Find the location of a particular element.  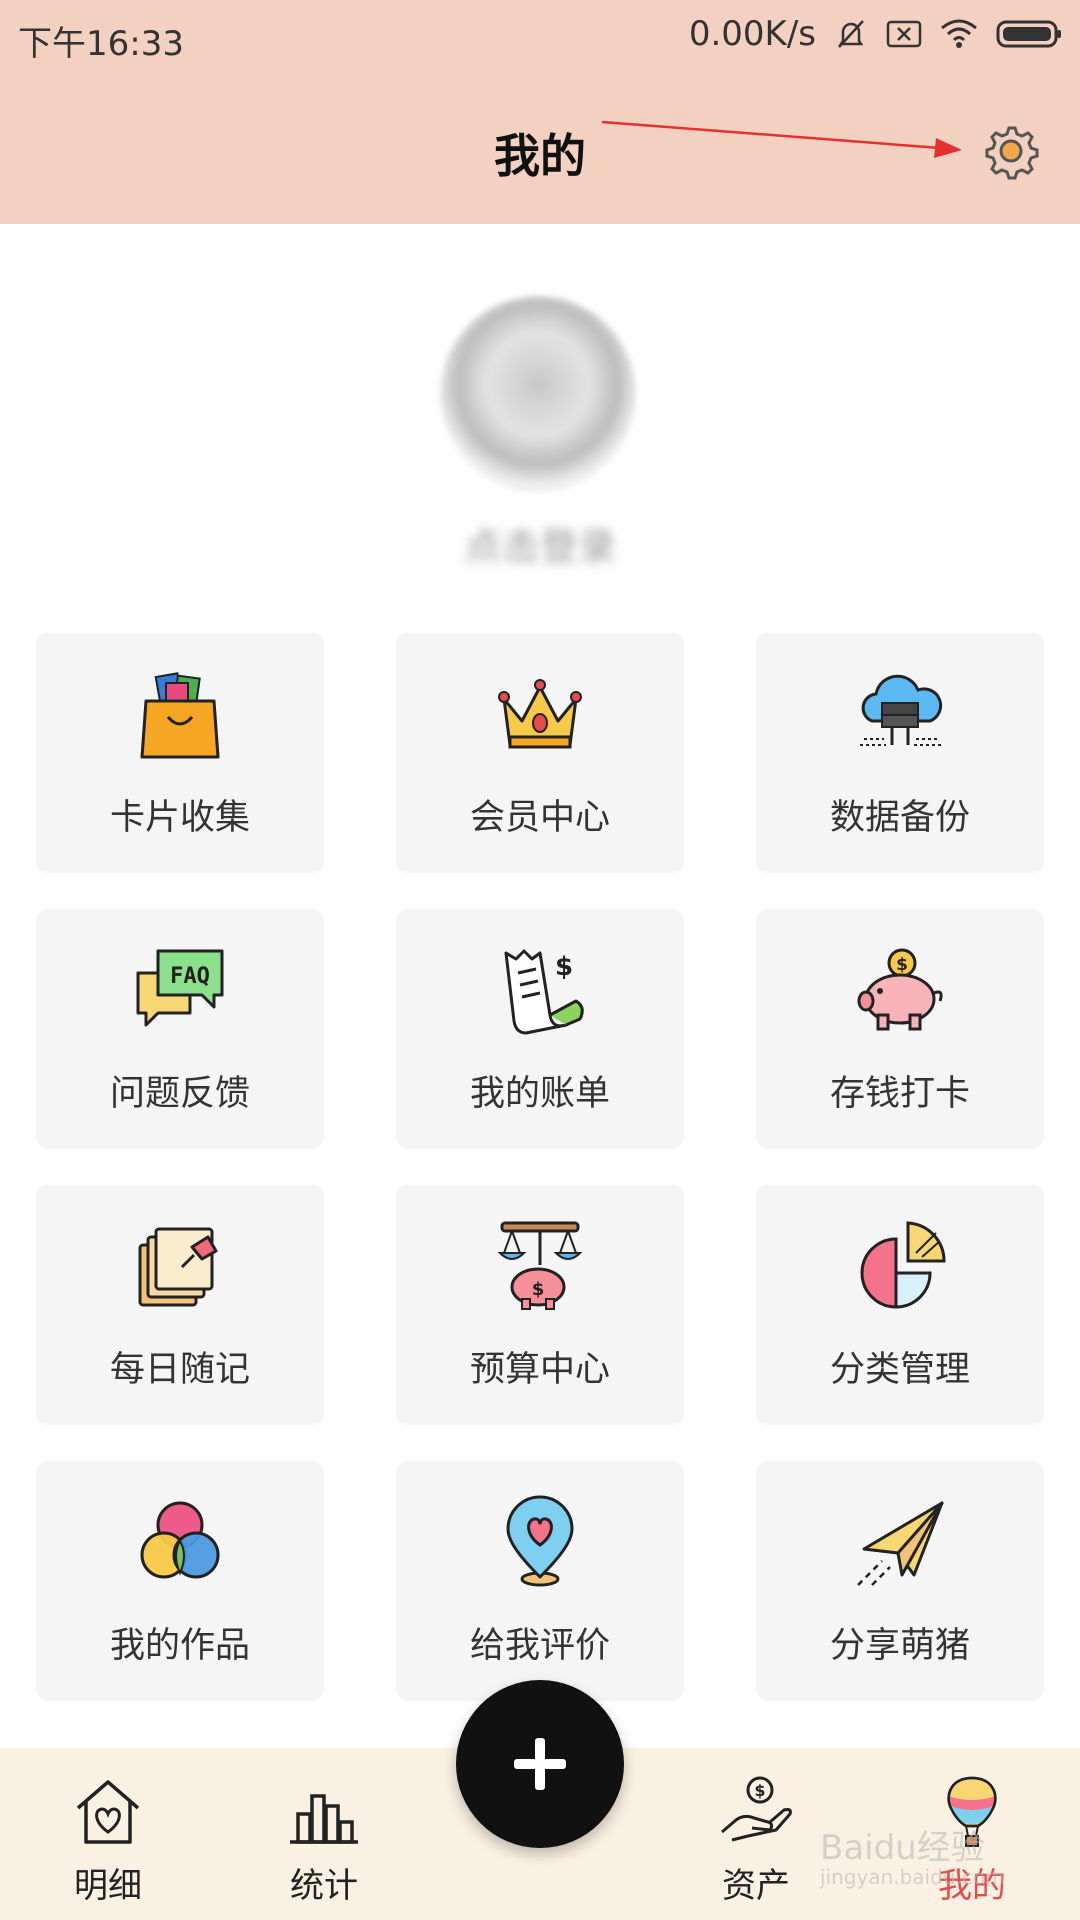

tile-label: 我的账单 is located at coordinates (539, 1094).